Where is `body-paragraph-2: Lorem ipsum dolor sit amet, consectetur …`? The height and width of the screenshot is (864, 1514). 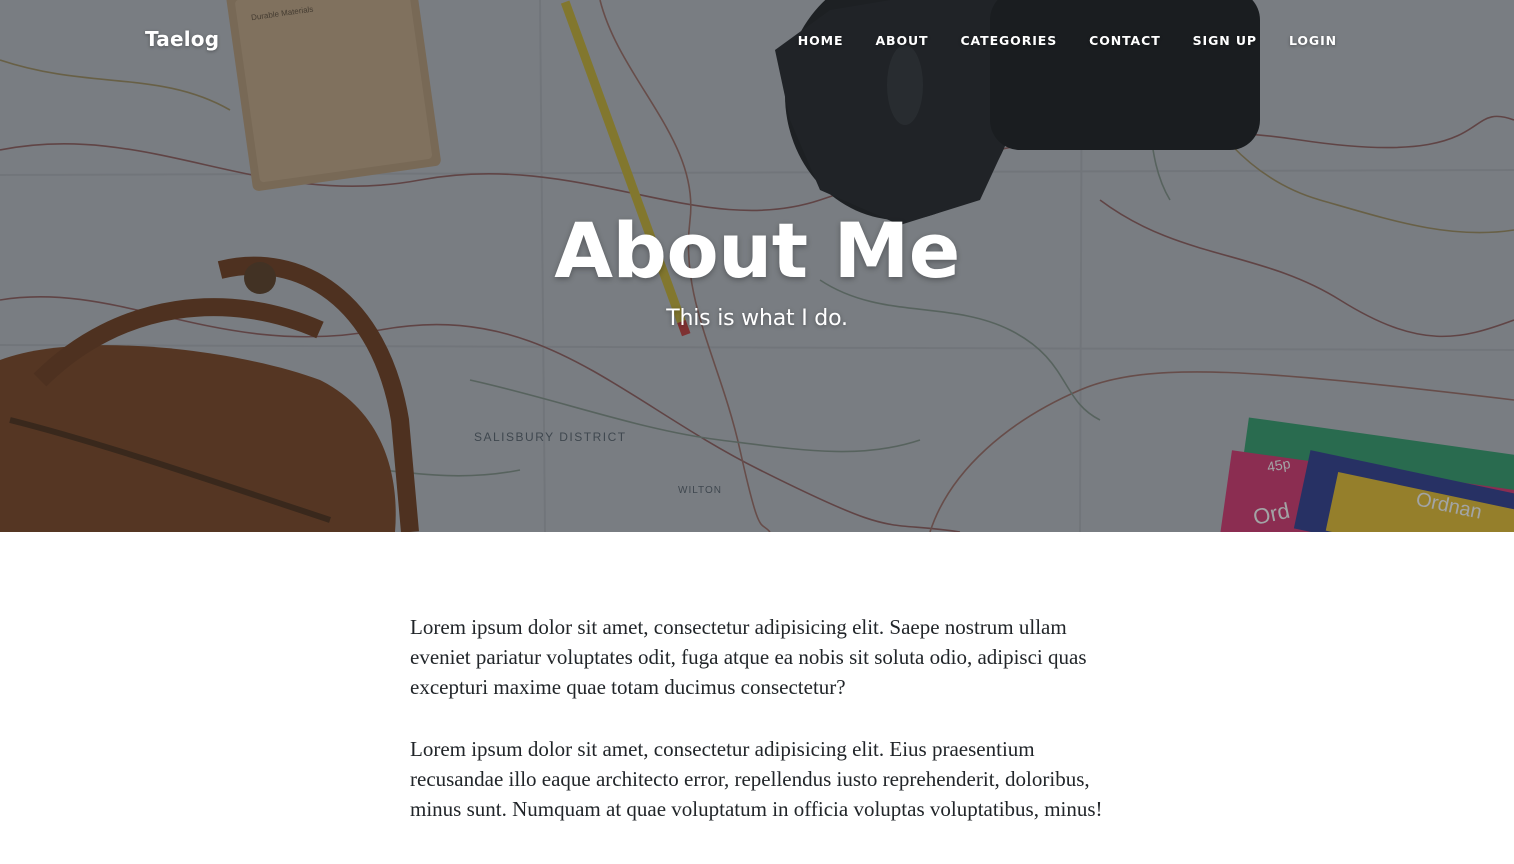
body-paragraph-2: Lorem ipsum dolor sit amet, consectetur … is located at coordinates (756, 779).